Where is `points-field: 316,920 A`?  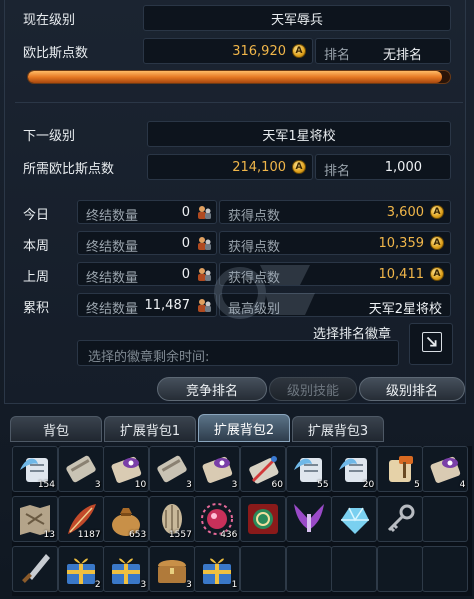 points-field: 316,920 A is located at coordinates (228, 51).